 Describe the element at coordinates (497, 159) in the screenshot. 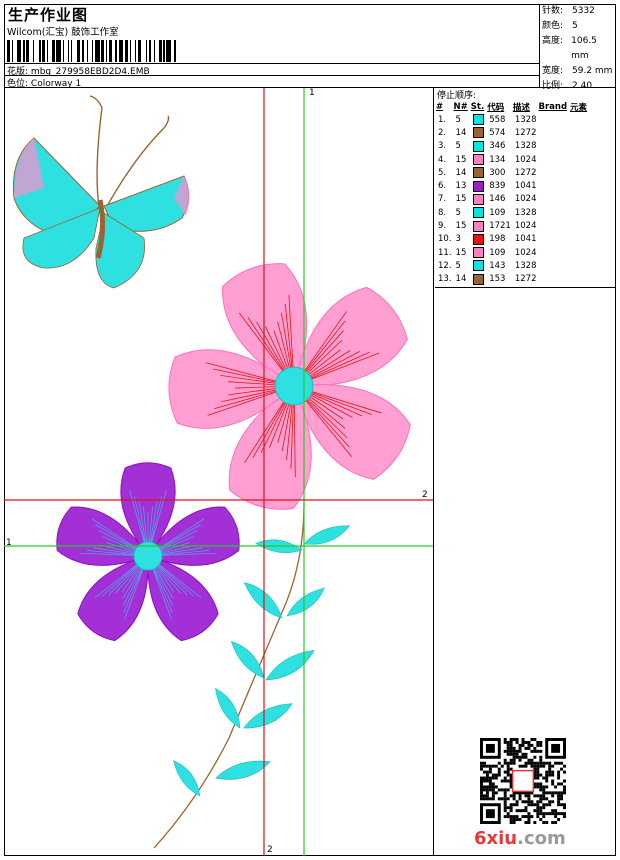

I see `stitch-count: 134` at that location.